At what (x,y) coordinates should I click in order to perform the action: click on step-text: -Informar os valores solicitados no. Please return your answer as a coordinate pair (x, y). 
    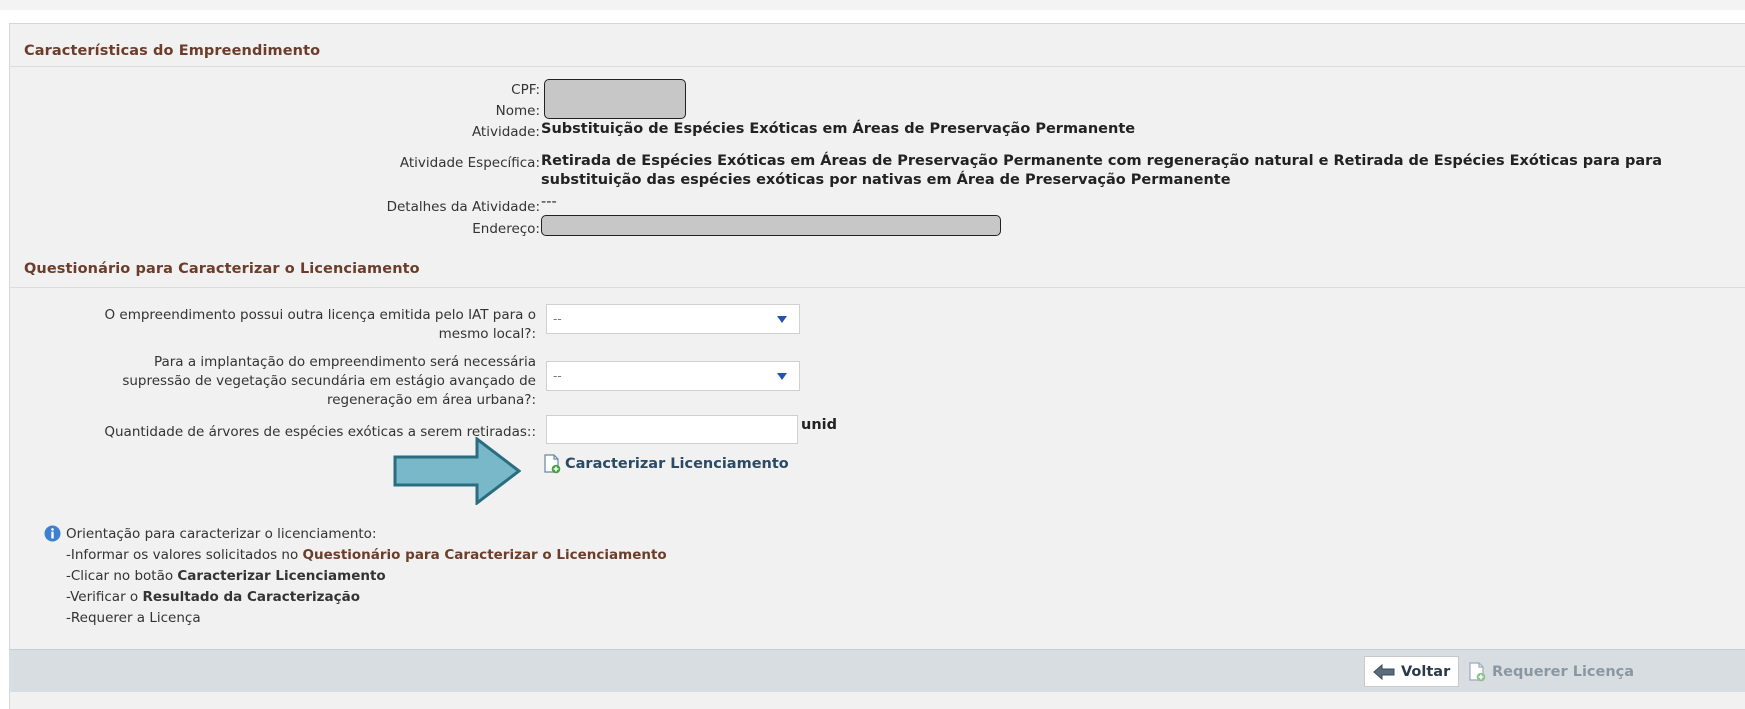
    Looking at the image, I should click on (184, 555).